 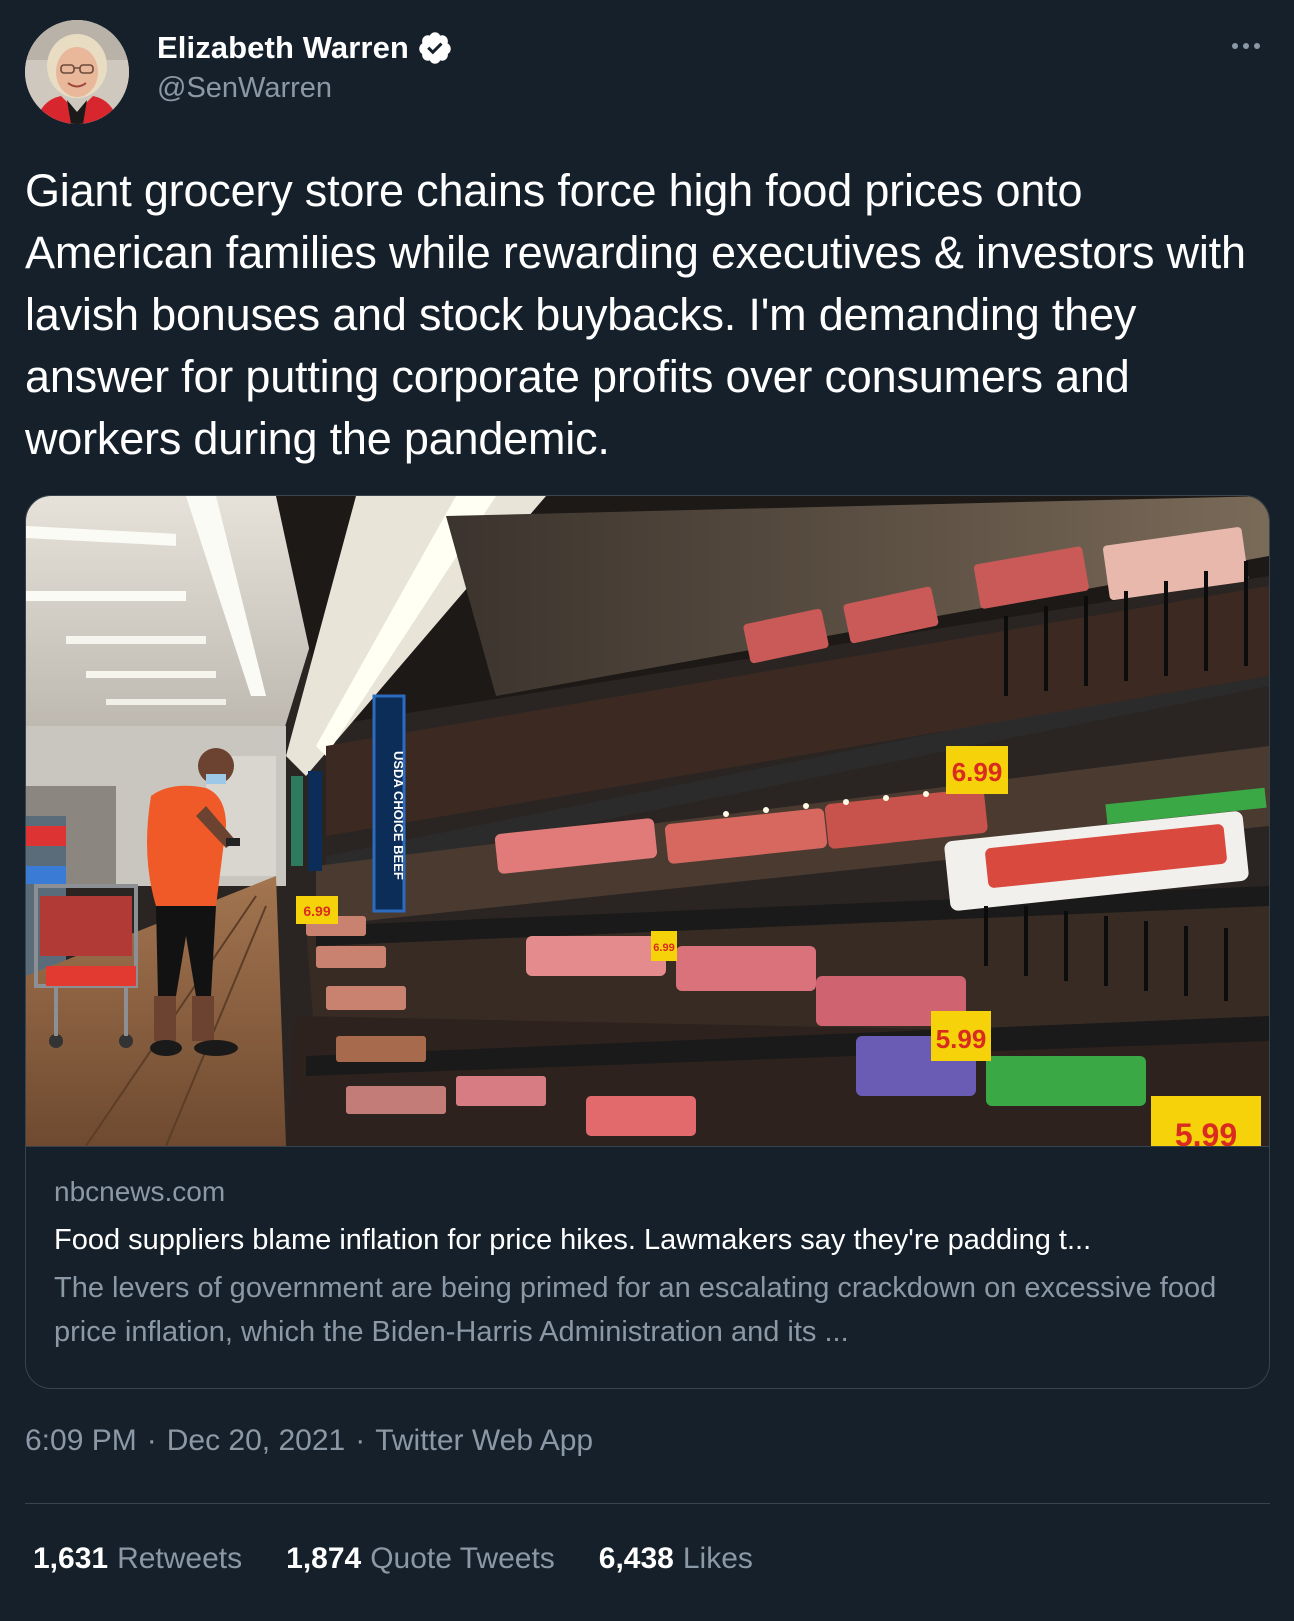 I want to click on tweet-date: Dec 20, 2021, so click(x=256, y=1441).